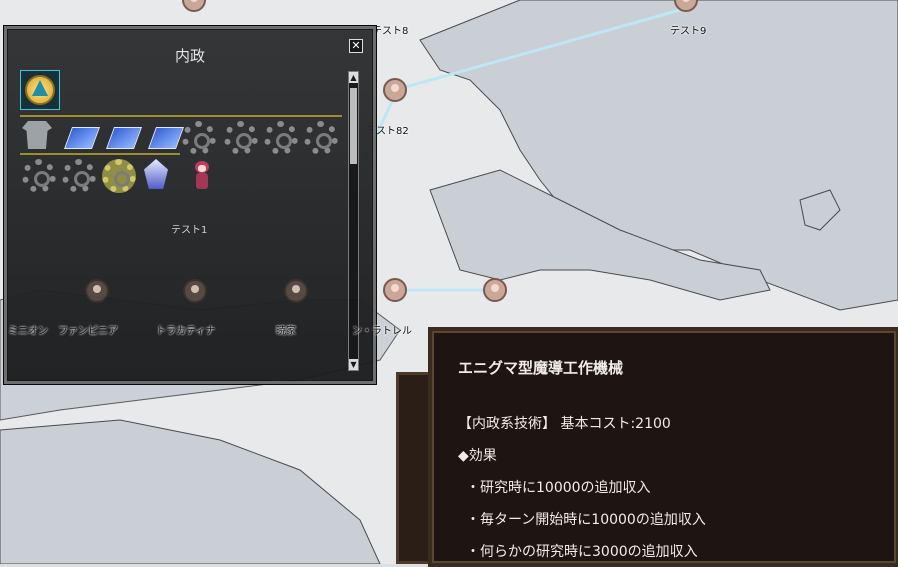 The image size is (898, 567). I want to click on character-body, so click(202, 181).